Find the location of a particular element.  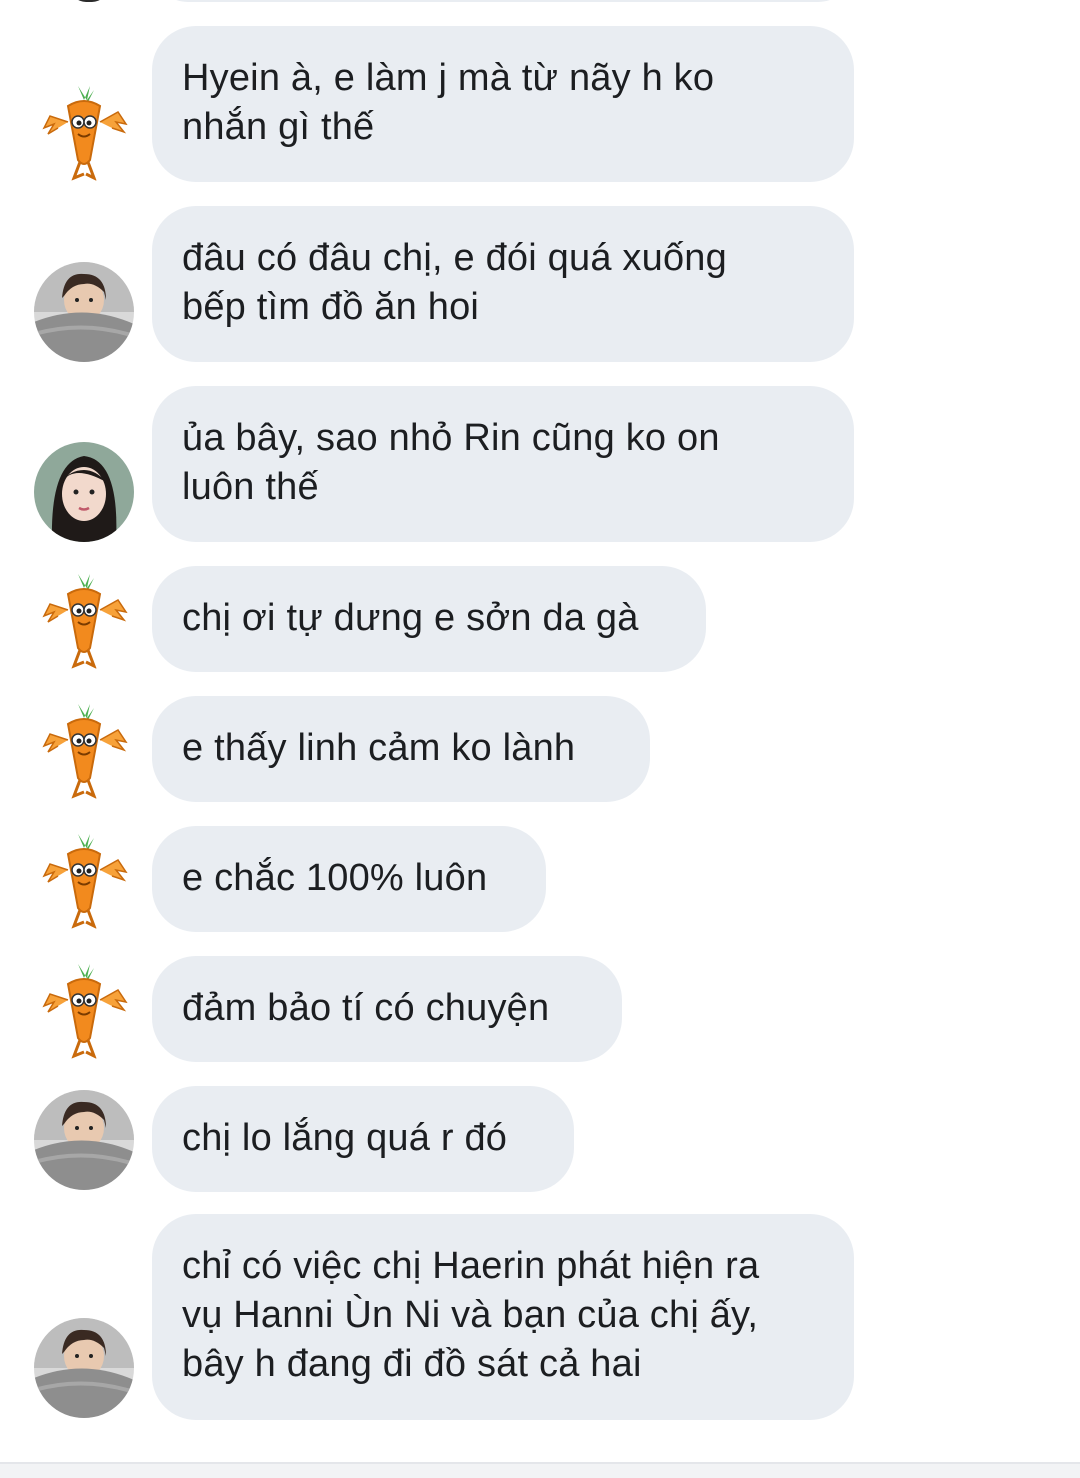

message-bubble: chị lo lắng quá r đó is located at coordinates (363, 1139).